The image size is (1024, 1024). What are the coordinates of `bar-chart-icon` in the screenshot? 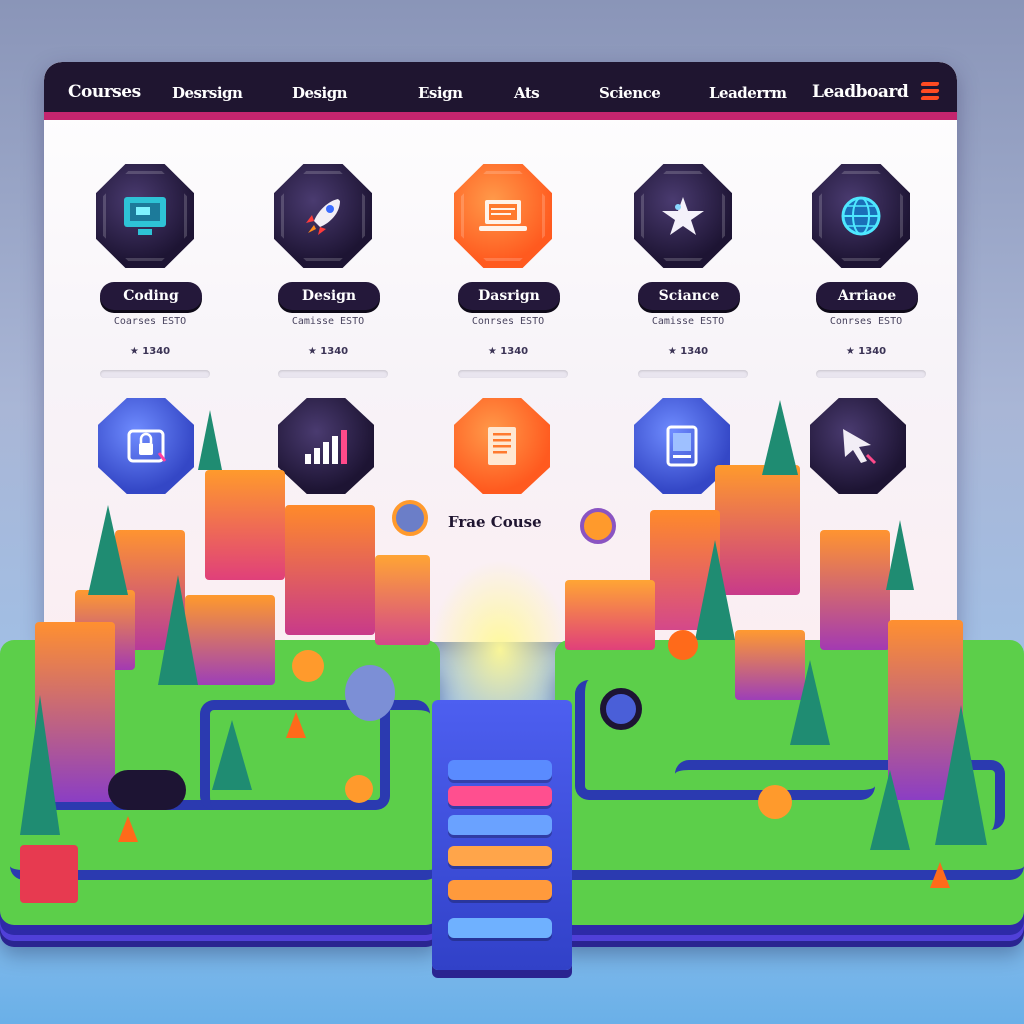 It's located at (326, 447).